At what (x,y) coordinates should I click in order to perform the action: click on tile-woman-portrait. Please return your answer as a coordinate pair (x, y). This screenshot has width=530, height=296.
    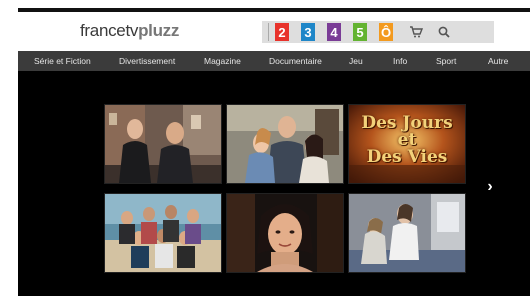
    Looking at the image, I should click on (285, 233).